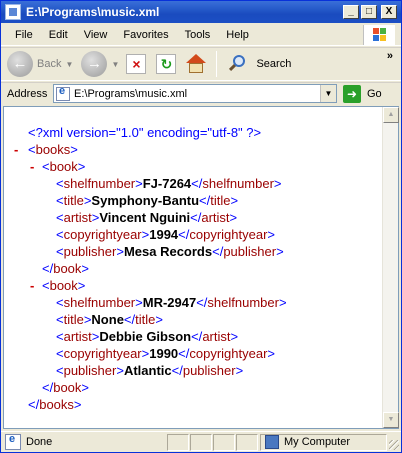 Image resolution: width=402 pixels, height=453 pixels. Describe the element at coordinates (171, 302) in the screenshot. I see `xml-element: <shelfnumber>MR-2947</shelfnumber>` at that location.